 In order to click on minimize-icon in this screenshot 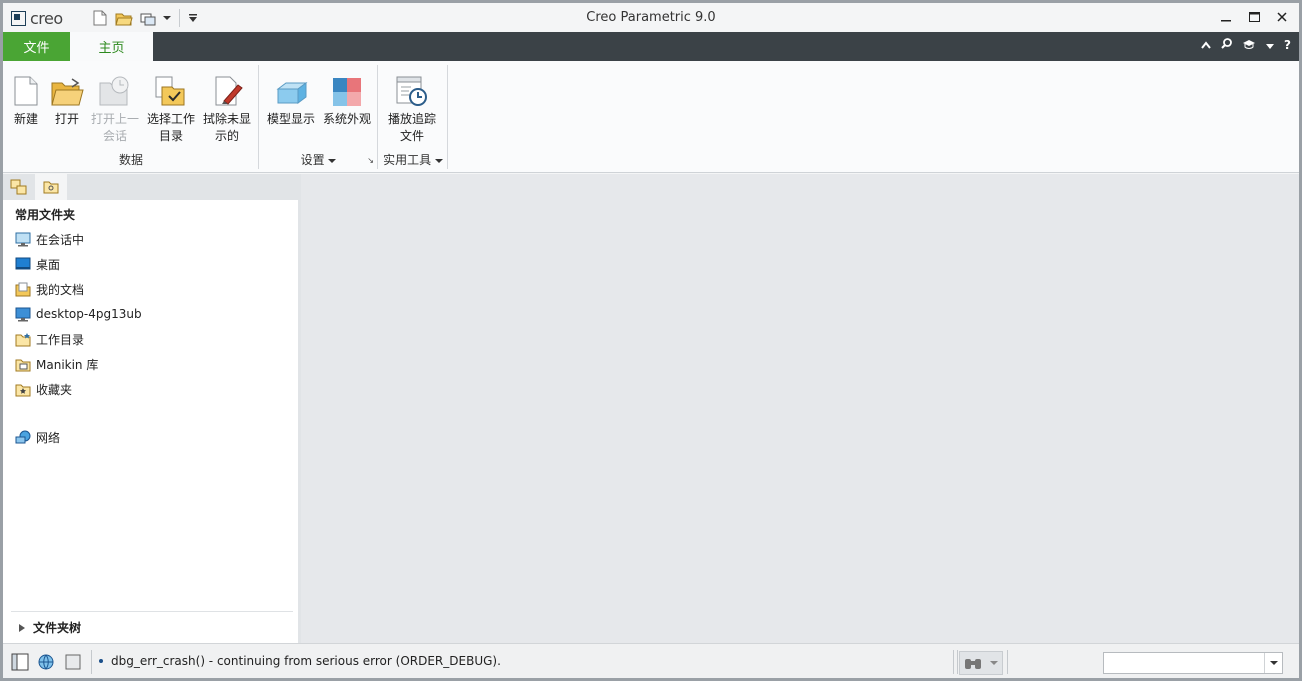, I will do `click(1226, 17)`.